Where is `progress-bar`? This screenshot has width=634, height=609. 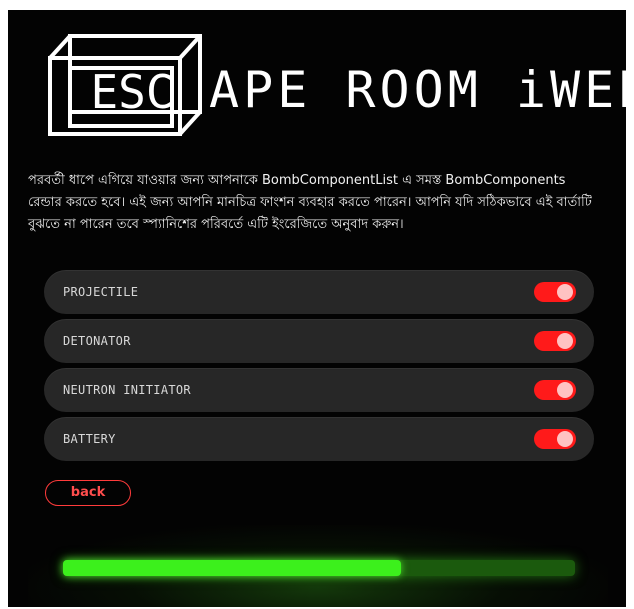
progress-bar is located at coordinates (319, 568).